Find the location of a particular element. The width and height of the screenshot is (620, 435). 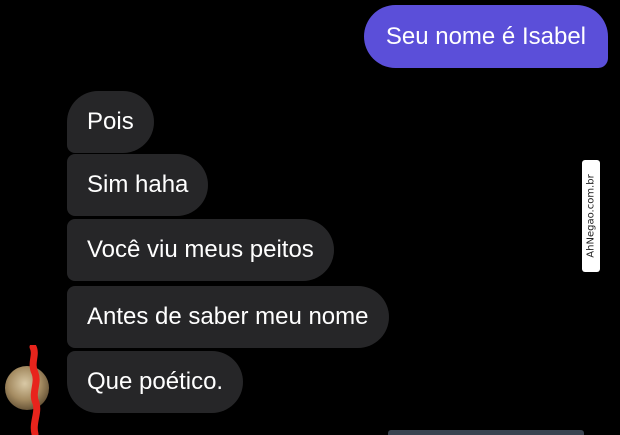

outgoing-message-bubble: Seu nome é Isabel is located at coordinates (485, 36).